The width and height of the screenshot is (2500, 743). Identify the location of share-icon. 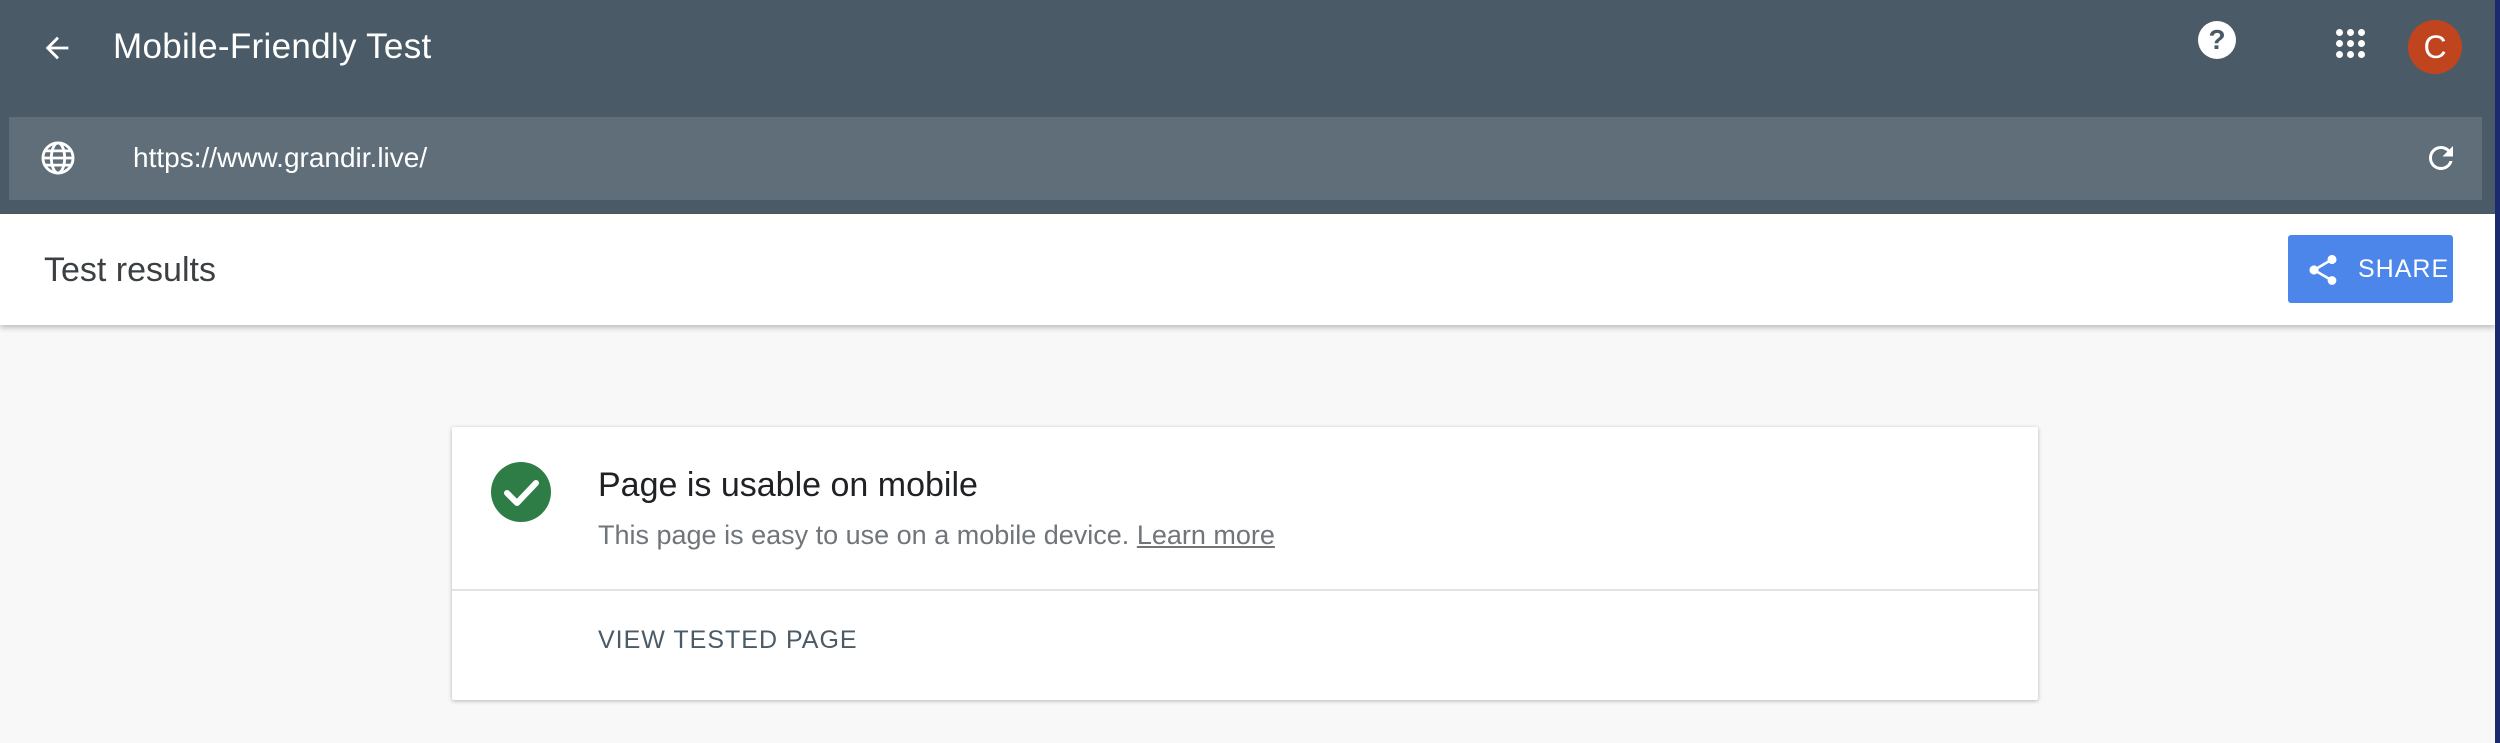
(2323, 269).